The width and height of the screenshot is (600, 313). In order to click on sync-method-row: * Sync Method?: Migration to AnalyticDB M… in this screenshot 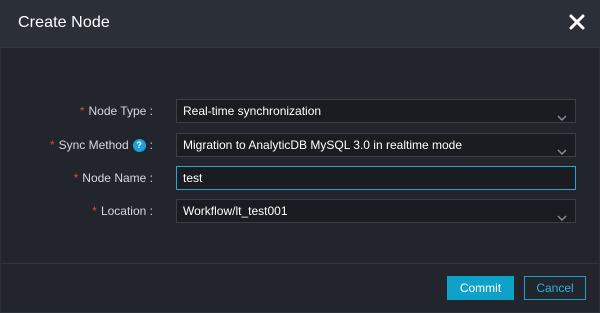, I will do `click(300, 145)`.